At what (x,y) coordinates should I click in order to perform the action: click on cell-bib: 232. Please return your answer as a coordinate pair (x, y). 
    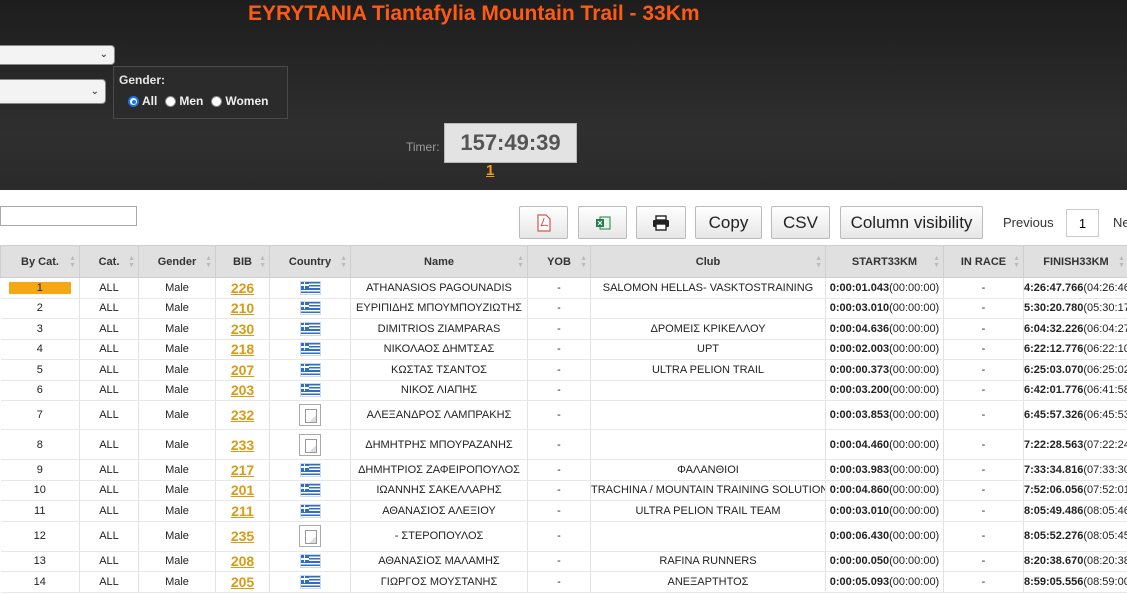
    Looking at the image, I should click on (242, 415).